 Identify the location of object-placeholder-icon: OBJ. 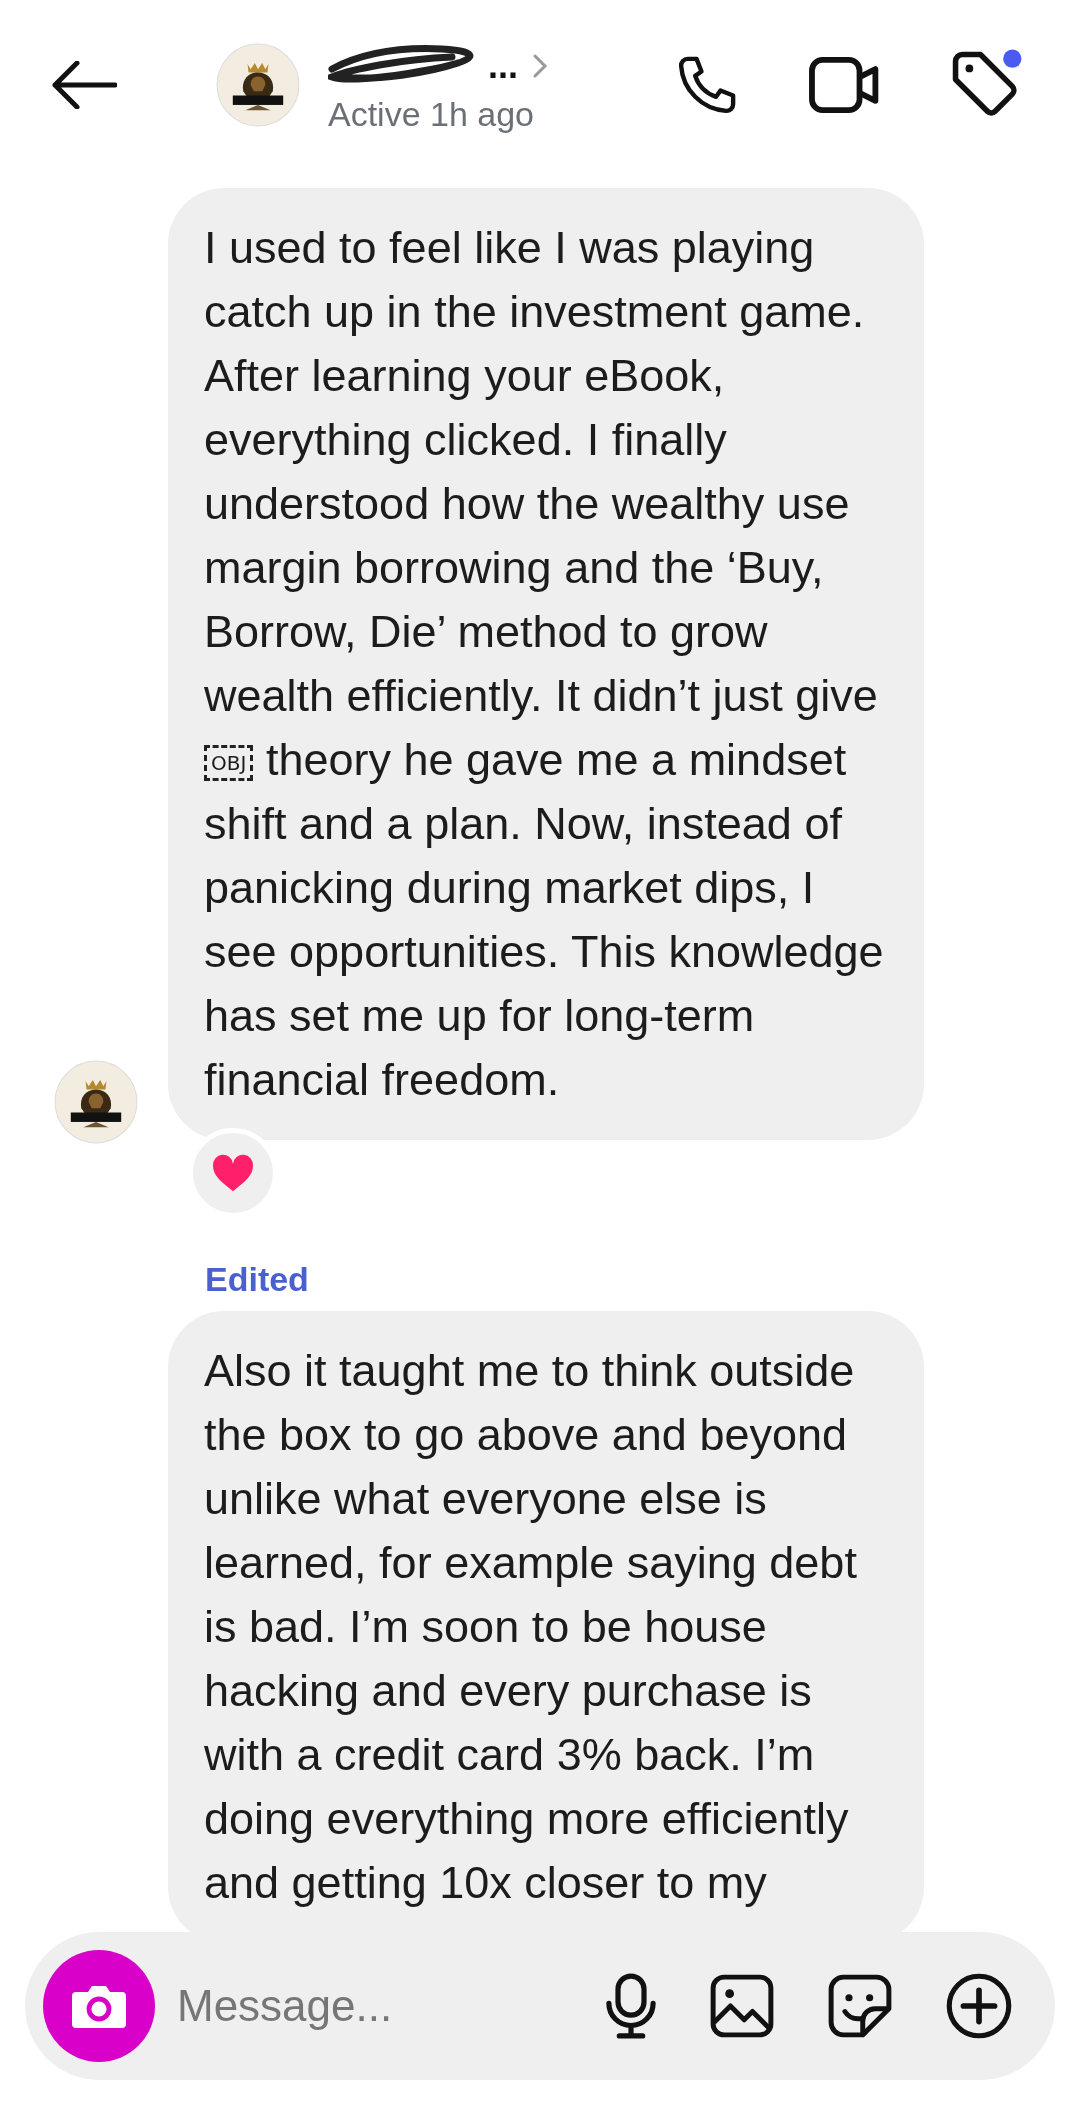
(229, 763).